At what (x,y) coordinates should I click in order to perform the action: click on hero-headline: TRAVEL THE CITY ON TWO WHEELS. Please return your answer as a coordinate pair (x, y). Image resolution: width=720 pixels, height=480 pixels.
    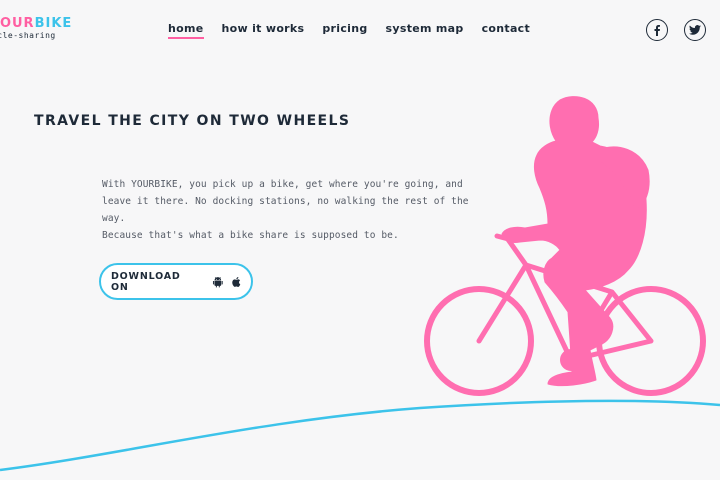
    Looking at the image, I should click on (192, 121).